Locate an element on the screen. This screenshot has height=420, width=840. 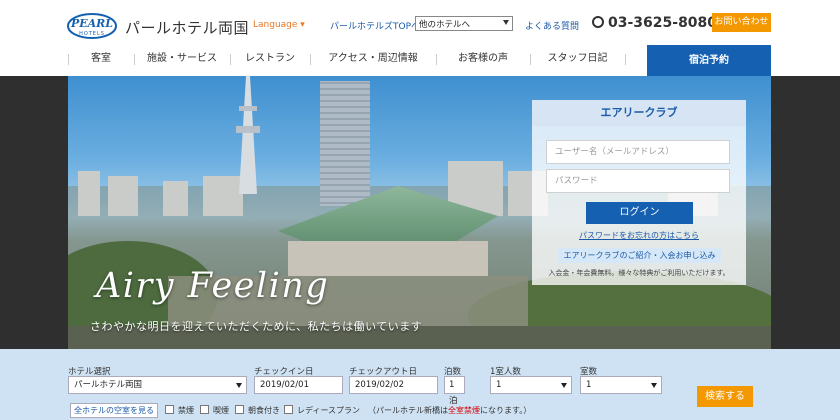
non-smoking-label: 禁煙 is located at coordinates (186, 410).